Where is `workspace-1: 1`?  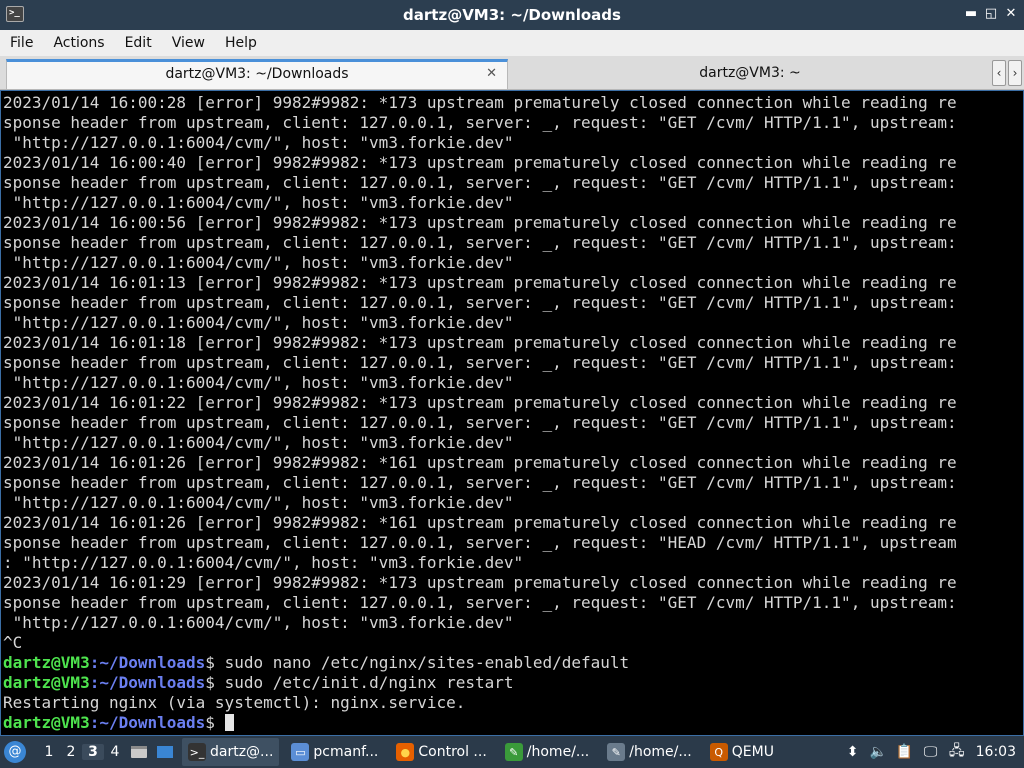 workspace-1: 1 is located at coordinates (49, 752).